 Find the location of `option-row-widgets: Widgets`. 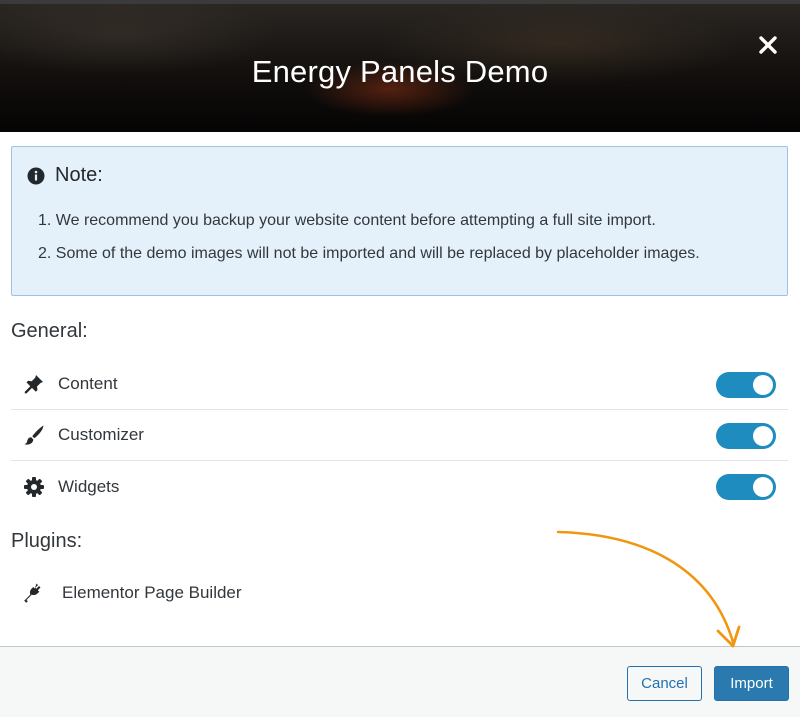

option-row-widgets: Widgets is located at coordinates (399, 486).